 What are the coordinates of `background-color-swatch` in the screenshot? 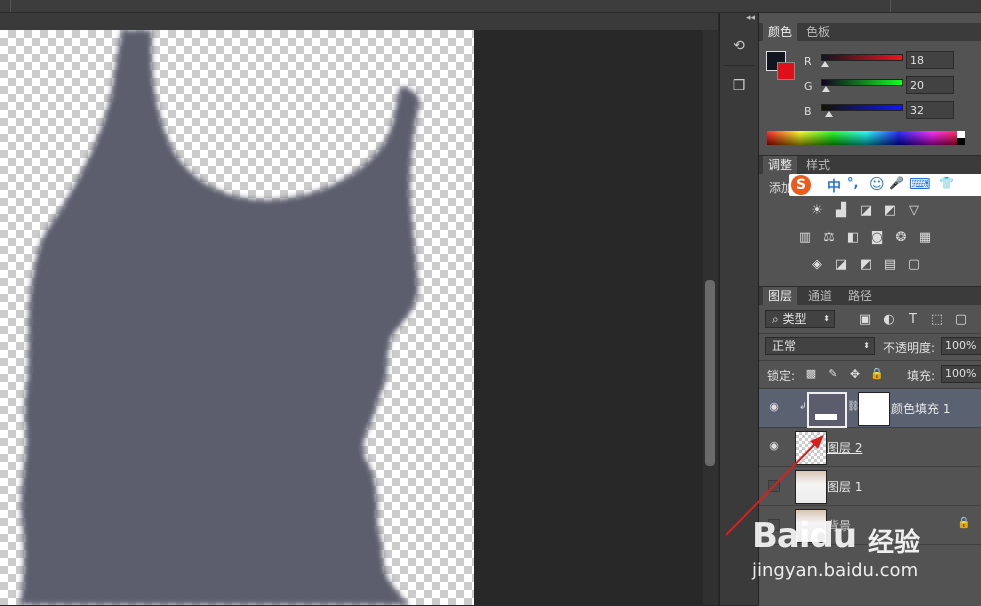 It's located at (786, 71).